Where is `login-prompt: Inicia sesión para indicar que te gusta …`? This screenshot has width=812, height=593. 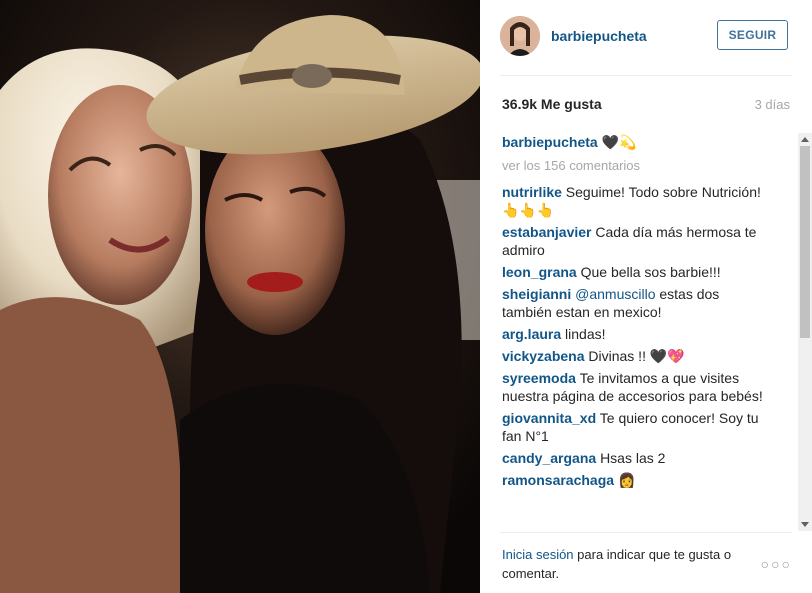 login-prompt: Inicia sesión para indicar que te gusta … is located at coordinates (627, 564).